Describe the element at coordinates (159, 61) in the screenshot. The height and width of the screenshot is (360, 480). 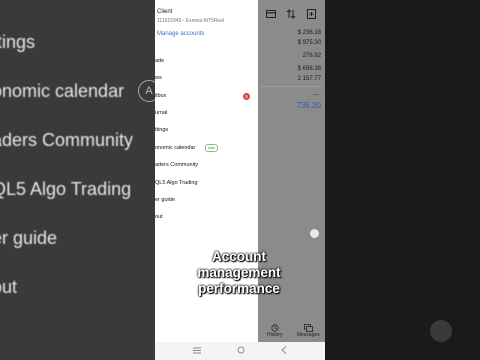
I see `drawer-item-trade: ade` at that location.